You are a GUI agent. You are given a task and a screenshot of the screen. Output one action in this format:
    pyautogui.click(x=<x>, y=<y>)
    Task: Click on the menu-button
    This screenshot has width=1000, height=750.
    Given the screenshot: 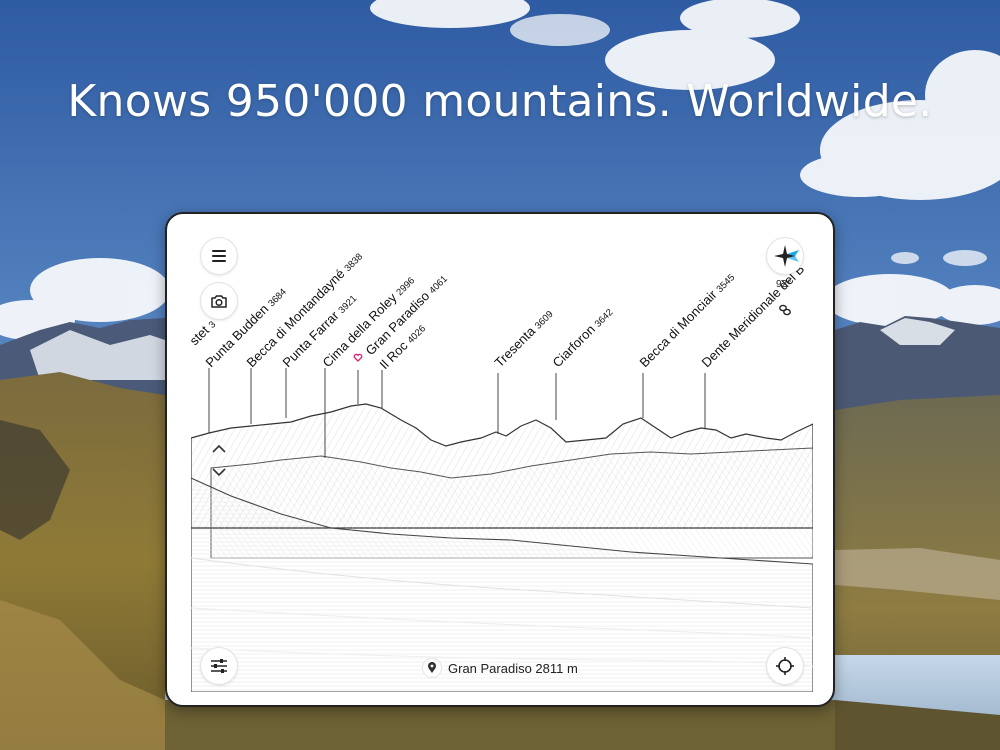 What is the action you would take?
    pyautogui.click(x=219, y=256)
    